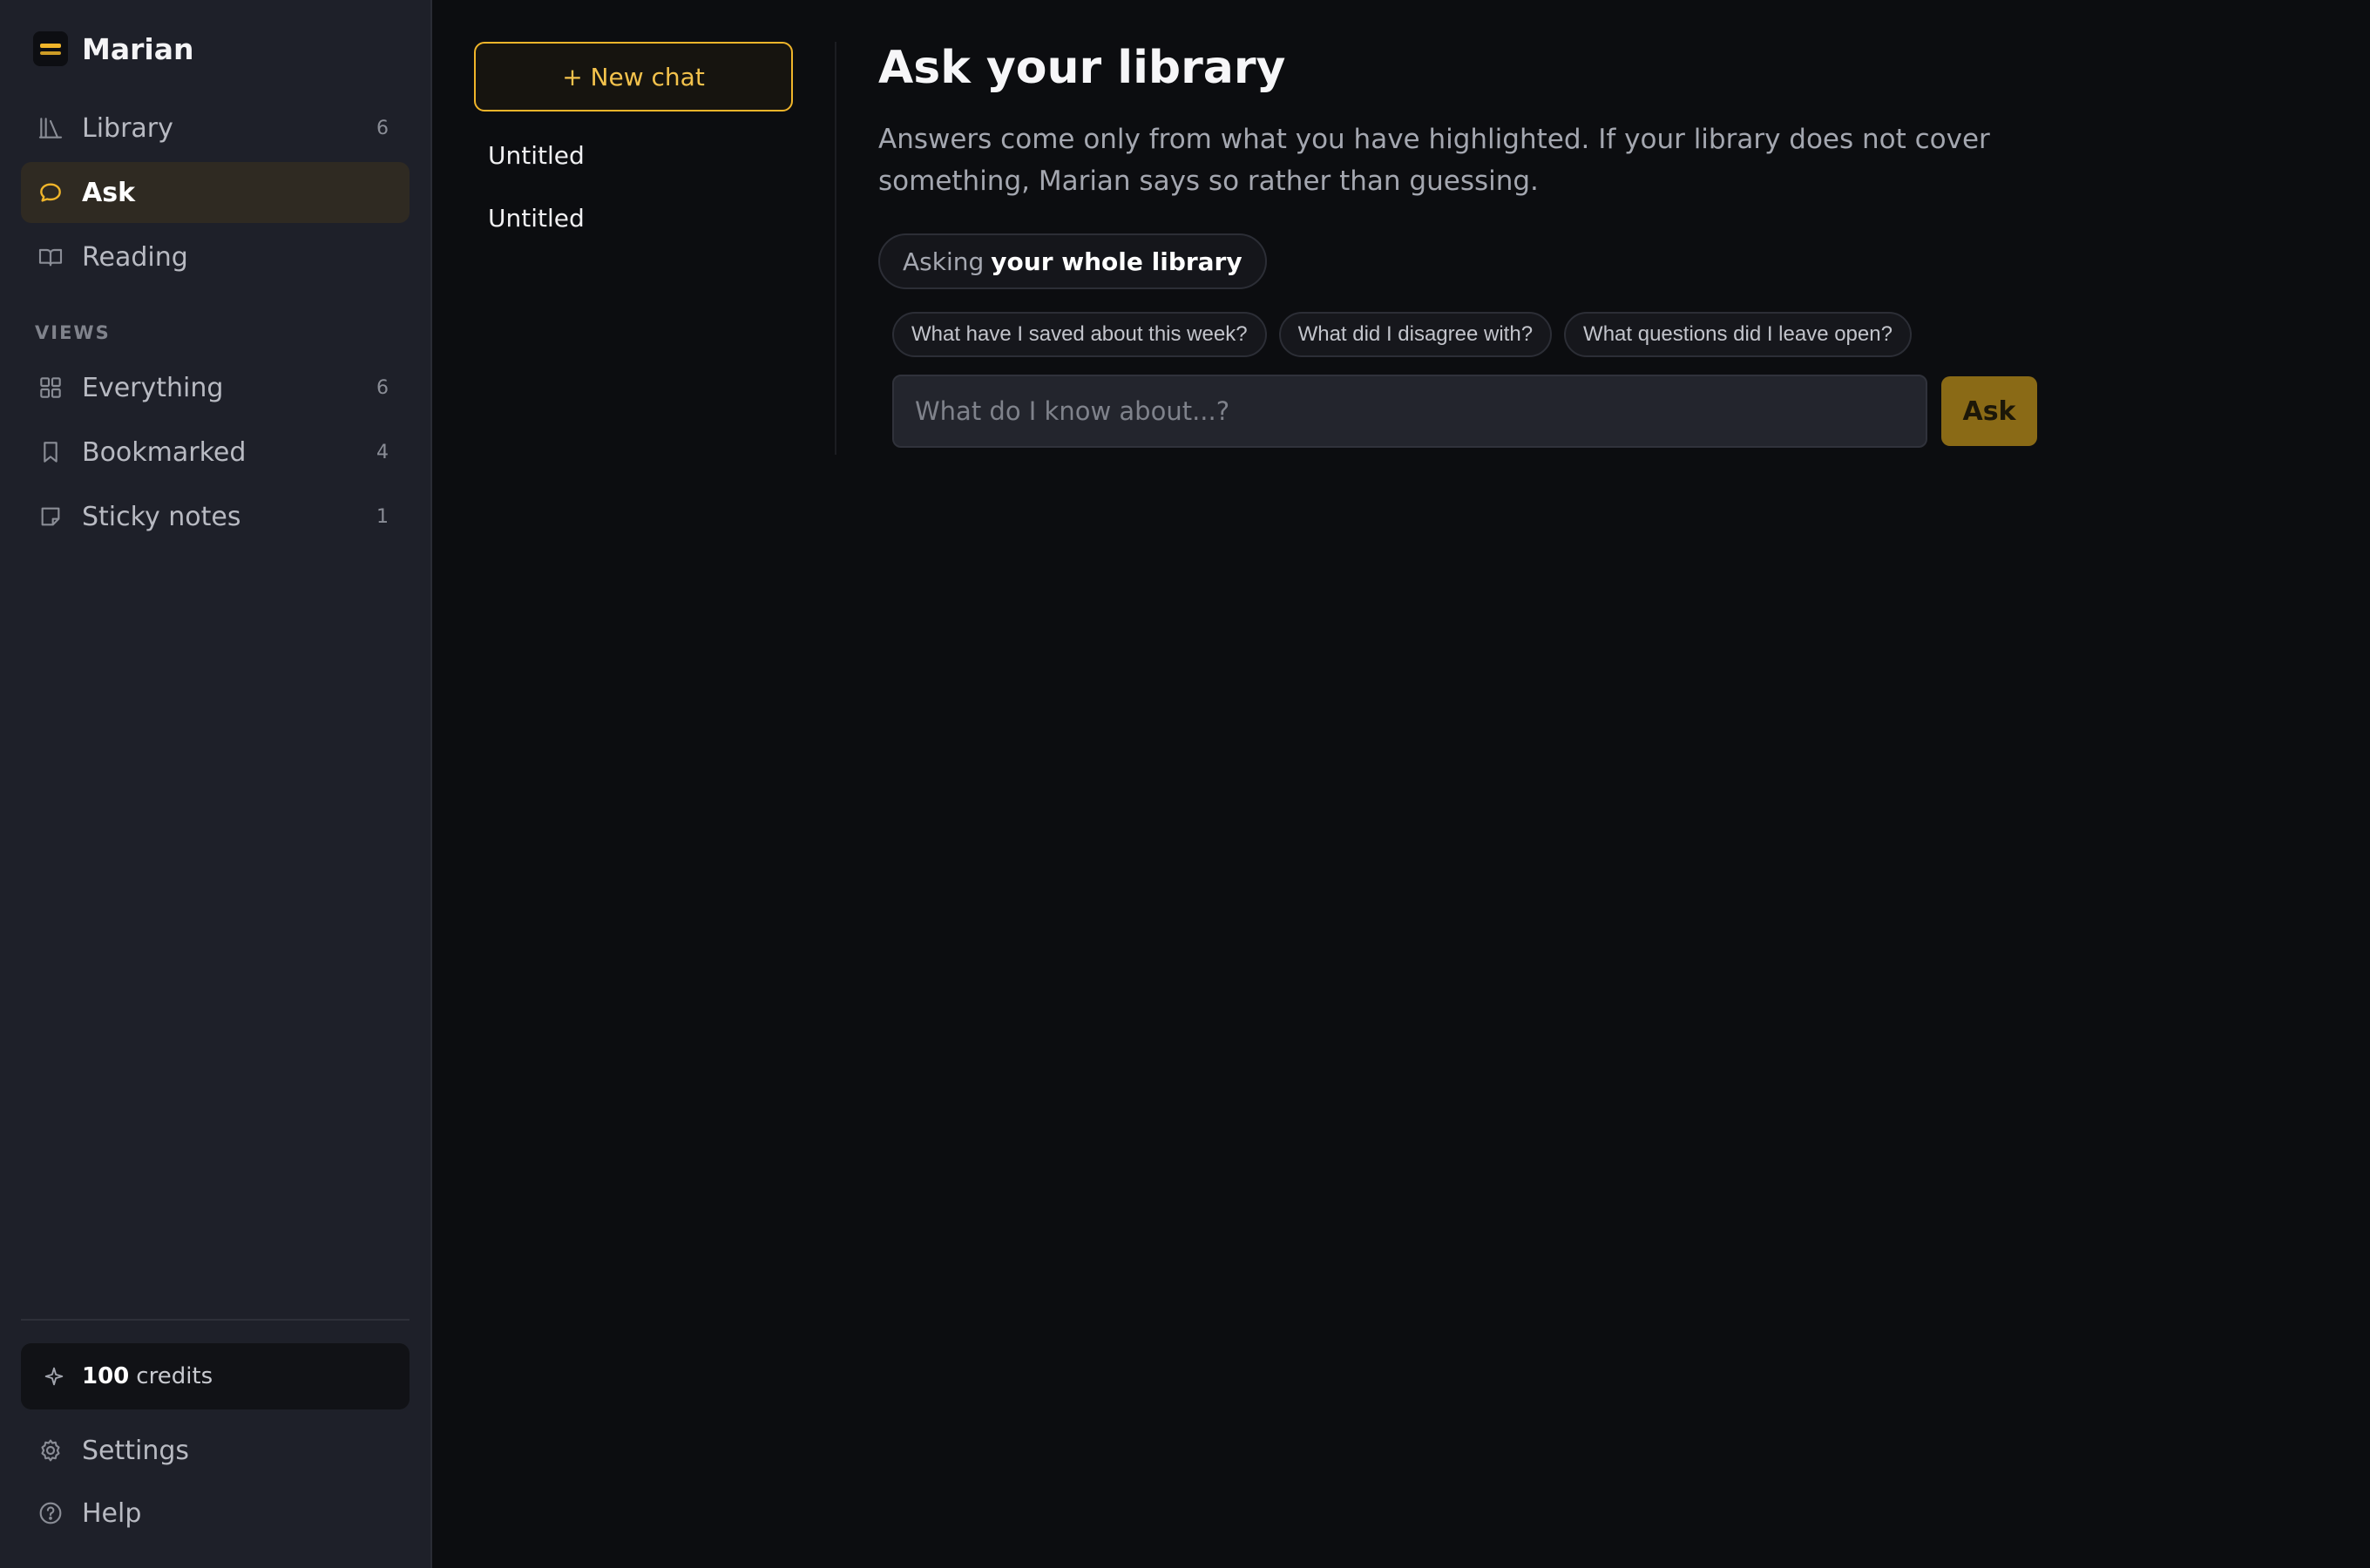  Describe the element at coordinates (50, 257) in the screenshot. I see `book-icon` at that location.